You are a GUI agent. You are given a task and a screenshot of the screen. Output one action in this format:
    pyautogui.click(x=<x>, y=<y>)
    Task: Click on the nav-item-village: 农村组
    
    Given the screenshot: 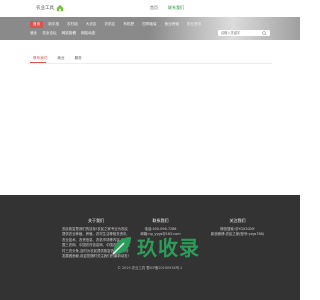 What is the action you would take?
    pyautogui.click(x=72, y=24)
    